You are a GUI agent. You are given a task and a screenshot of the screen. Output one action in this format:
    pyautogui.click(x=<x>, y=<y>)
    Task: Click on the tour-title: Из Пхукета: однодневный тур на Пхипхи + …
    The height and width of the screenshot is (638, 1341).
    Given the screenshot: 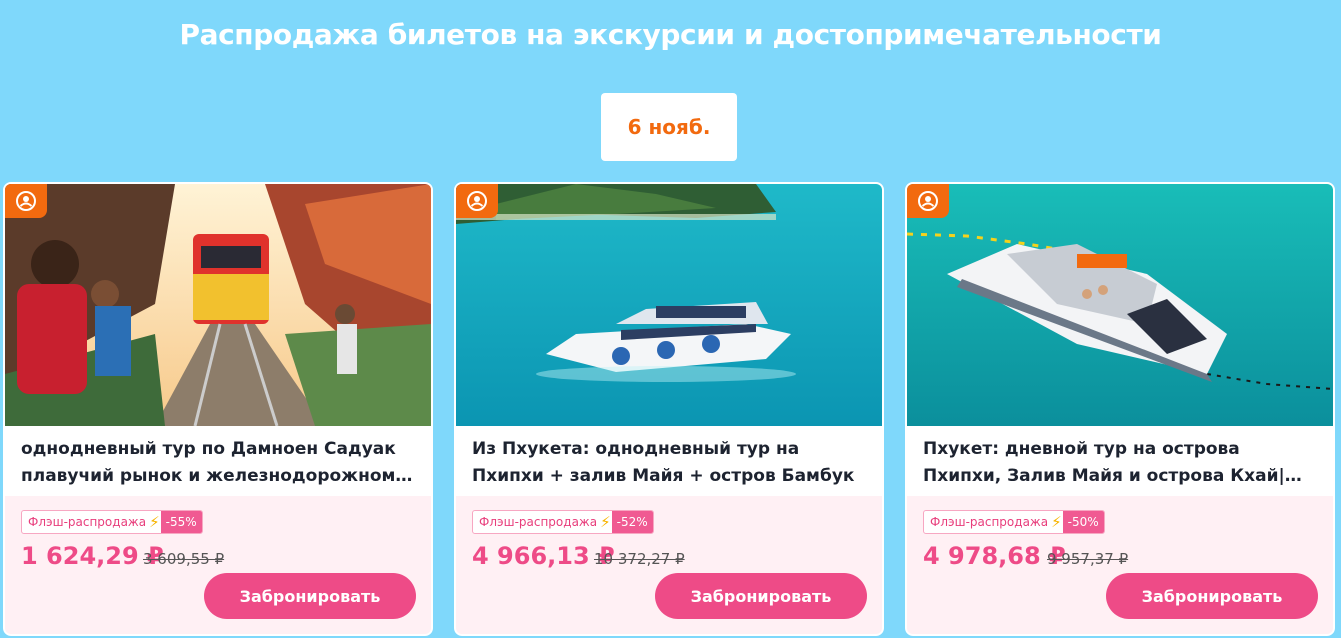 What is the action you would take?
    pyautogui.click(x=670, y=463)
    